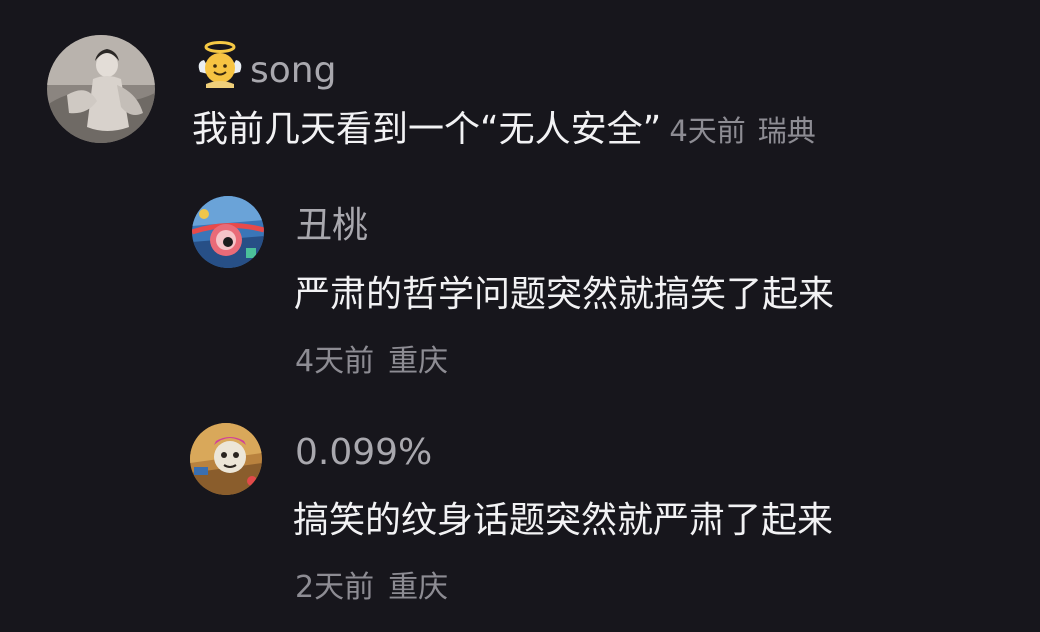 The width and height of the screenshot is (1040, 632). I want to click on comment-location: 瑞典, so click(786, 131).